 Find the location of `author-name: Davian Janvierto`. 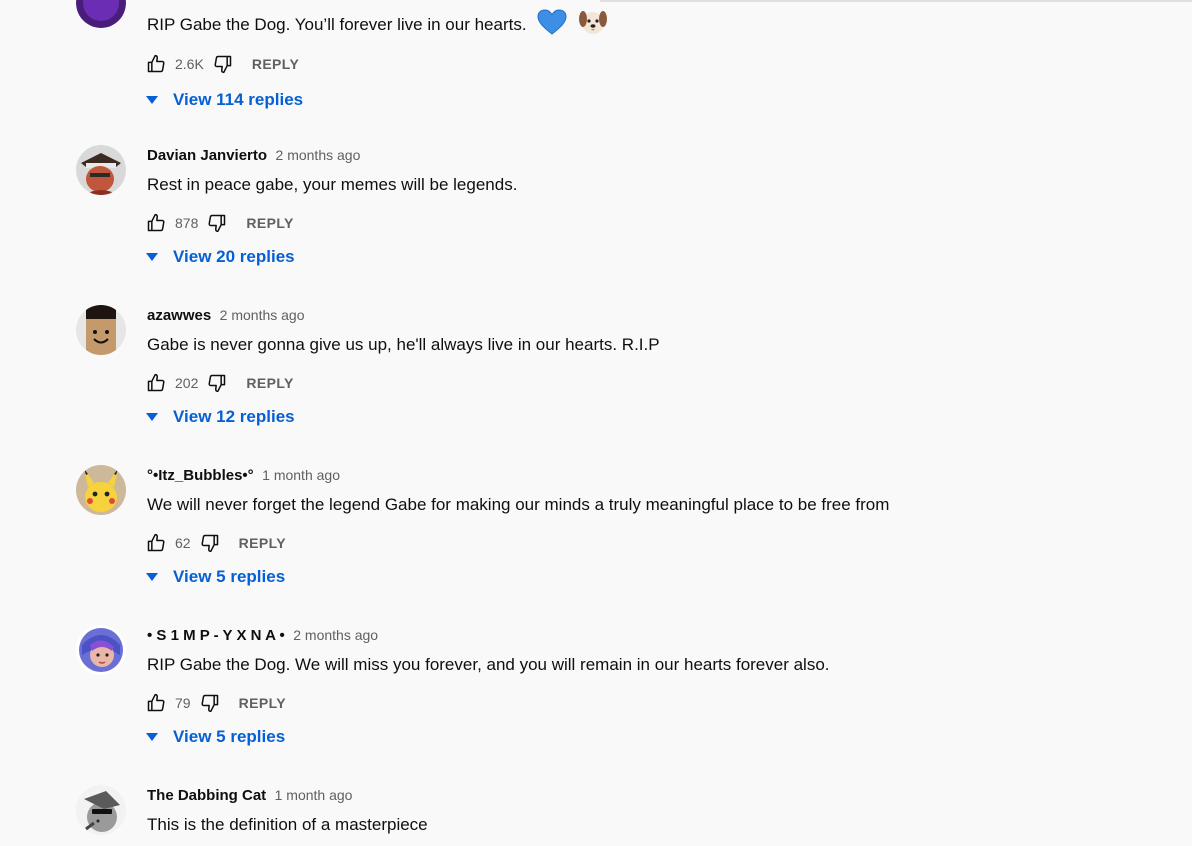

author-name: Davian Janvierto is located at coordinates (207, 155).